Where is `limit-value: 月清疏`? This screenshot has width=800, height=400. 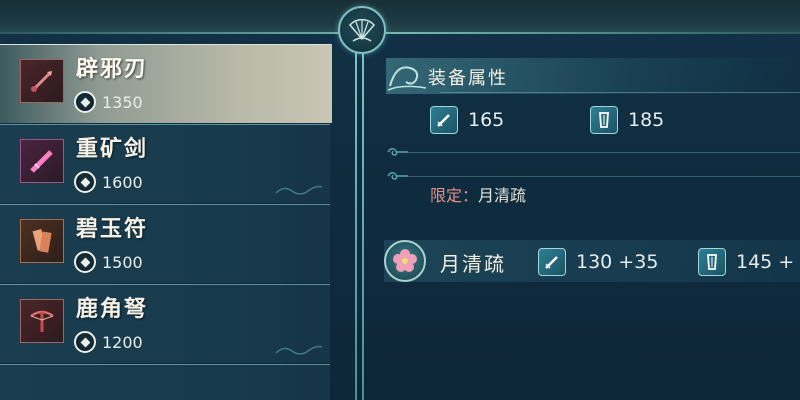
limit-value: 月清疏 is located at coordinates (502, 195).